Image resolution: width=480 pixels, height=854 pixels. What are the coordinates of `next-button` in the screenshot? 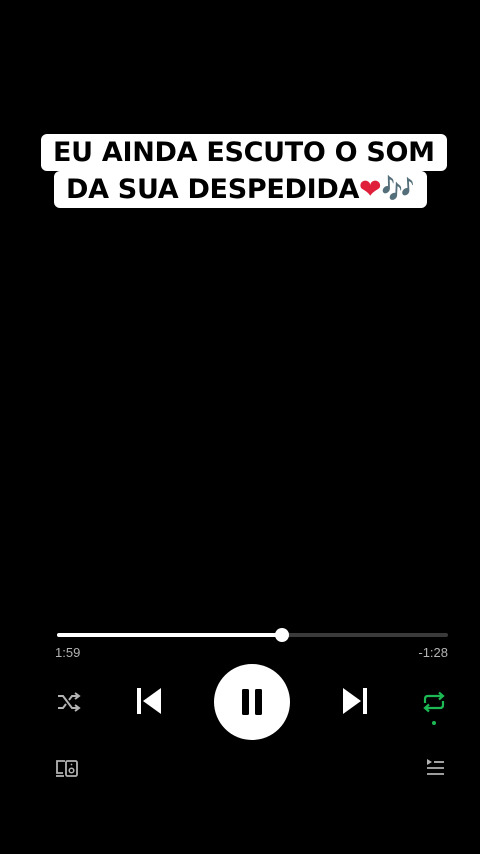 It's located at (356, 701).